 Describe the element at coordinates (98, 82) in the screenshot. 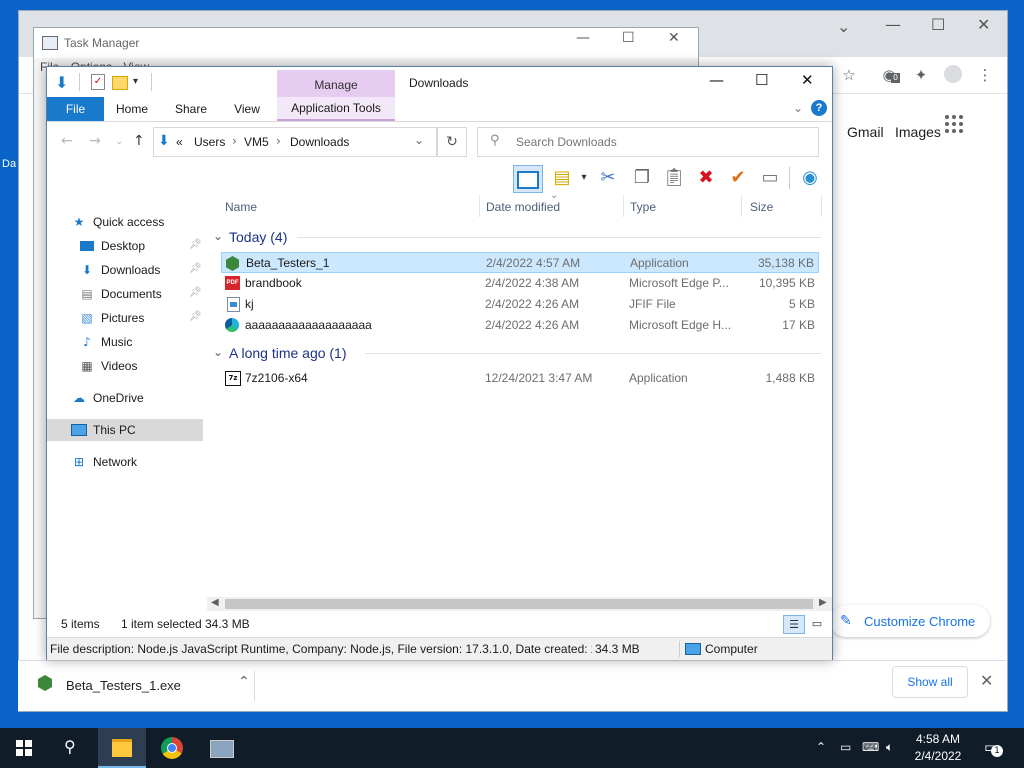

I see `properties-check-icon: ✓` at that location.